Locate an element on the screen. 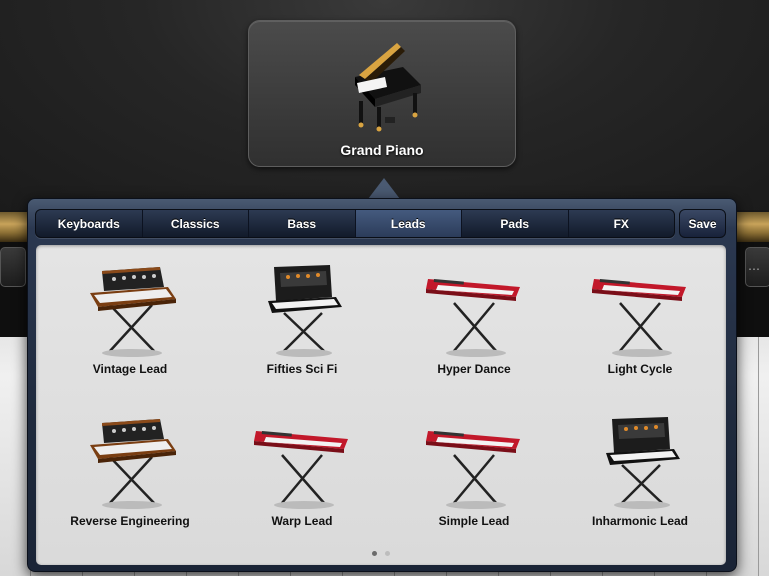 This screenshot has width=769, height=576. instrument-tile-reverse-engineering: Reverse Engineering is located at coordinates (130, 477).